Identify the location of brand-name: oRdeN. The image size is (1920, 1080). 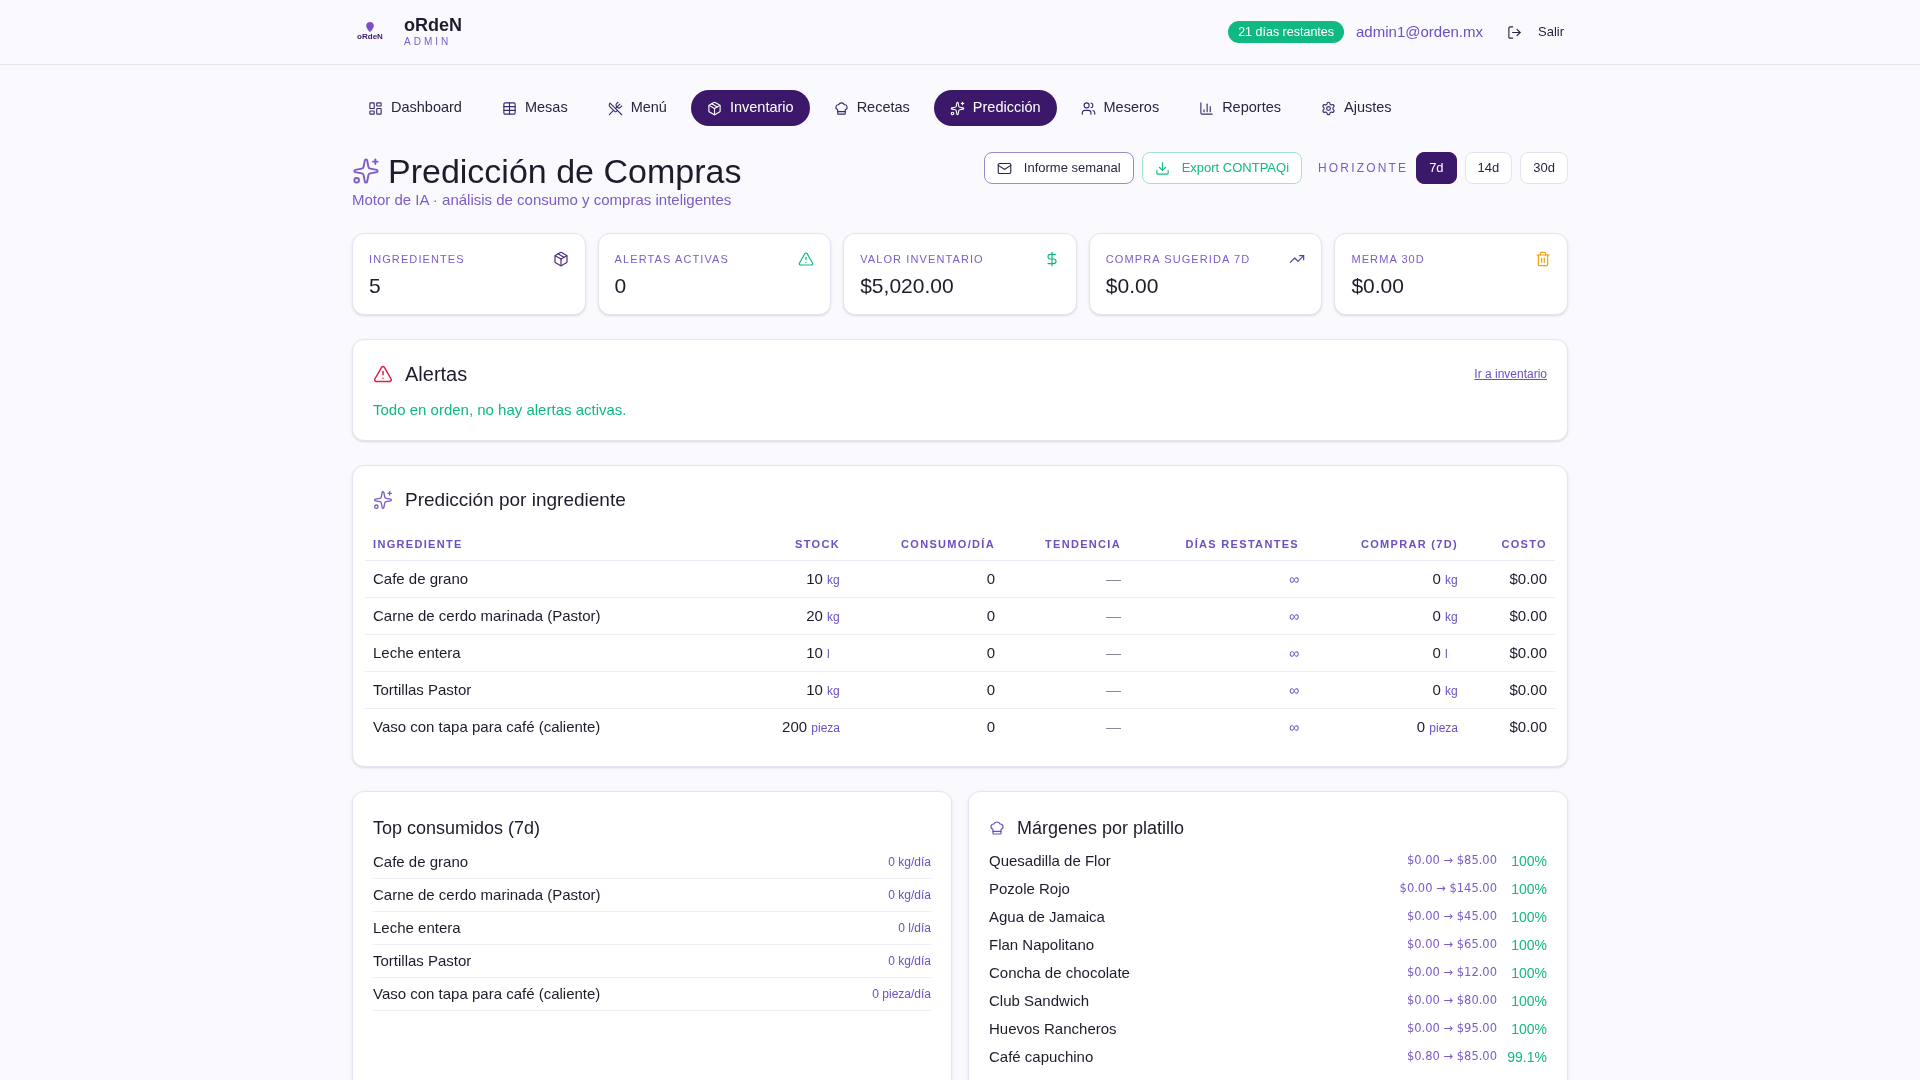
(433, 25).